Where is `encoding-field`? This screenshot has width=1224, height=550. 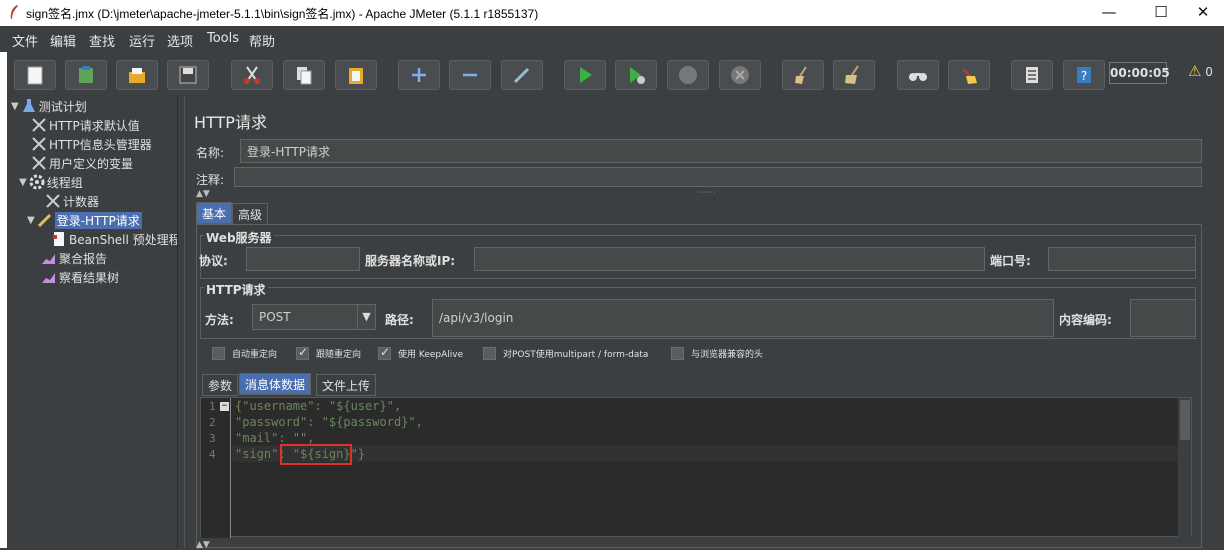
encoding-field is located at coordinates (1163, 318).